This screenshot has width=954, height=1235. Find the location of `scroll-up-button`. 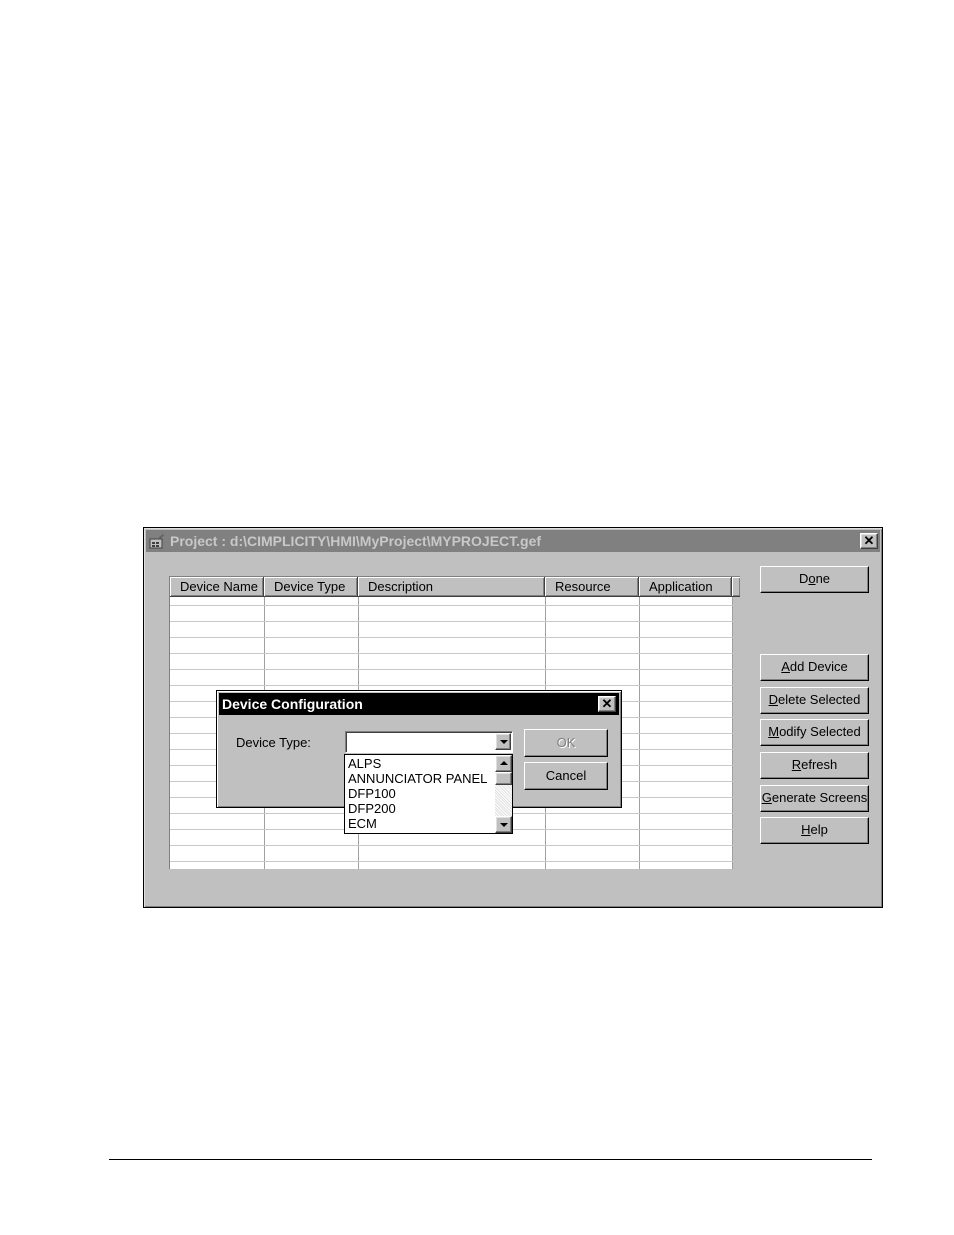

scroll-up-button is located at coordinates (503, 763).